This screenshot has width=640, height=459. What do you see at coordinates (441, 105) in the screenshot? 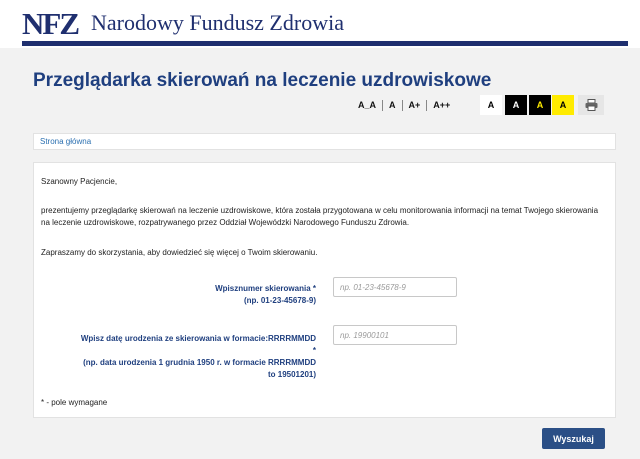
I see `font-size-xlarge-button: A++` at bounding box center [441, 105].